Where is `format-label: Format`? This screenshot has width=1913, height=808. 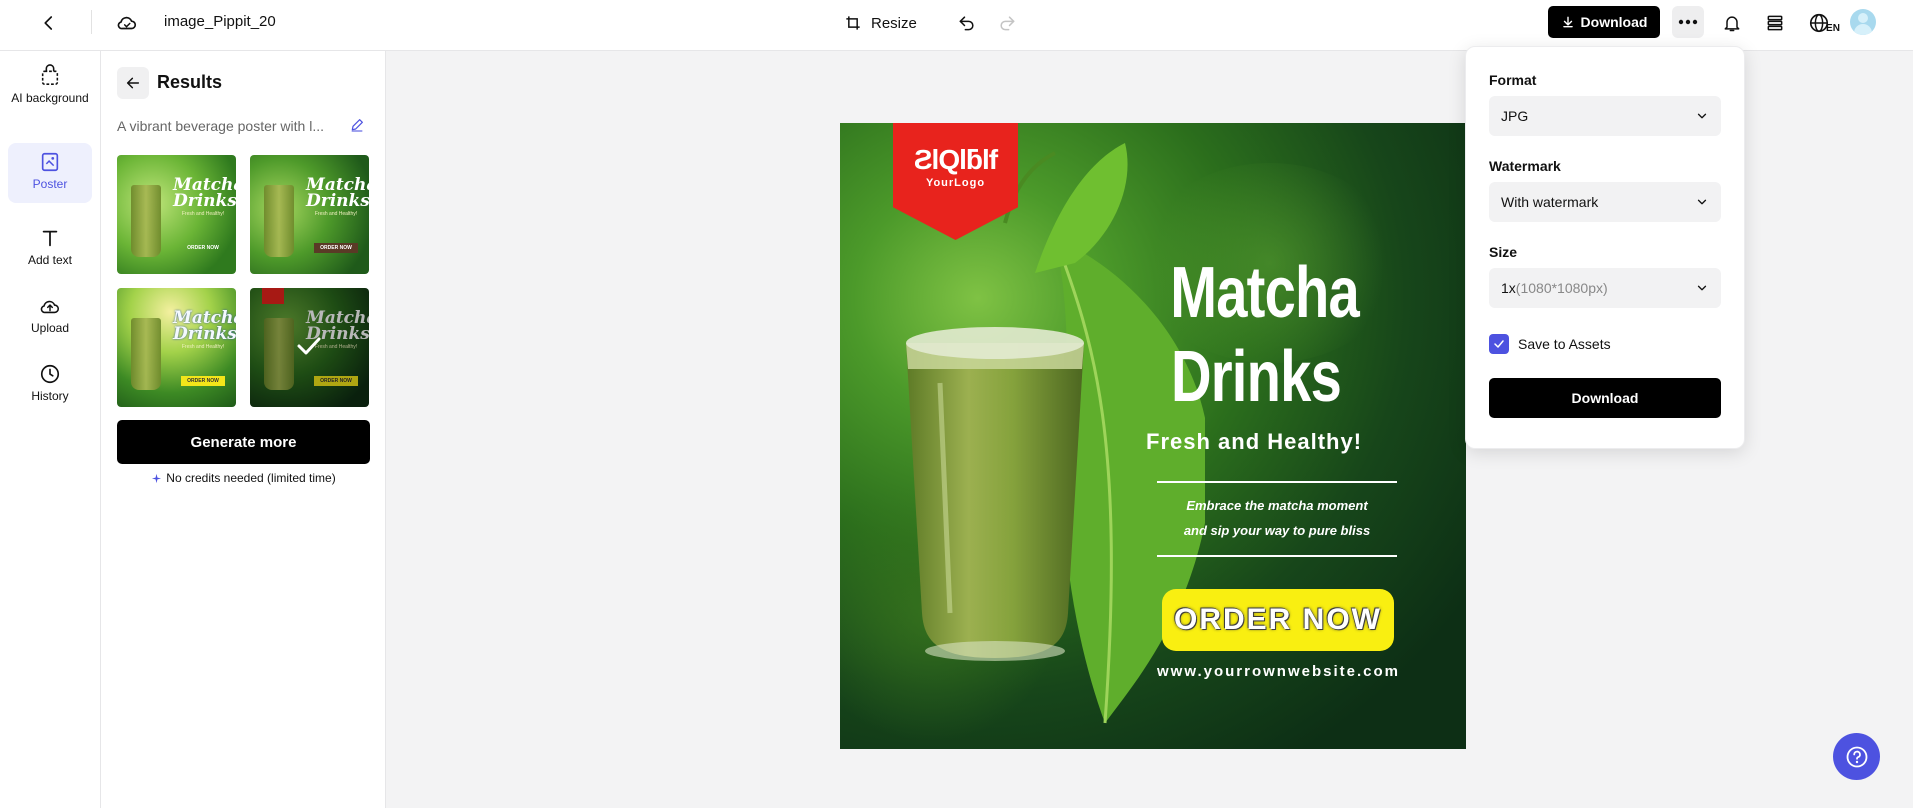 format-label: Format is located at coordinates (1513, 80).